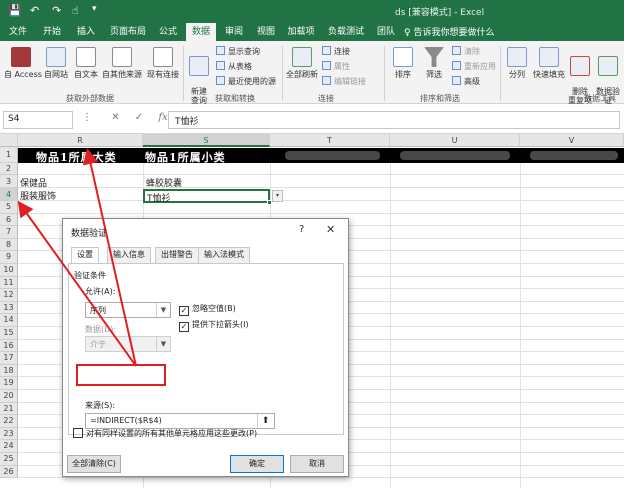 The width and height of the screenshot is (624, 488). I want to click on refresh-all-button: 全部刷新, so click(302, 63).